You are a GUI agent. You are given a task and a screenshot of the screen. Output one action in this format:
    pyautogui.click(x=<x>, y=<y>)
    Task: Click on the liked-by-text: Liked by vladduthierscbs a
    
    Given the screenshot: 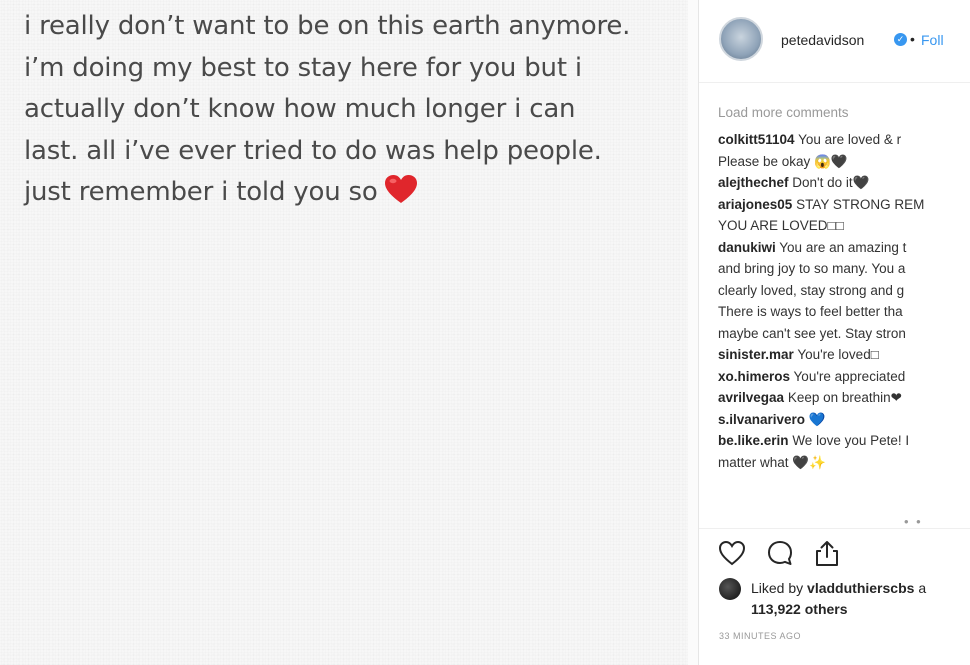 What is the action you would take?
    pyautogui.click(x=838, y=588)
    